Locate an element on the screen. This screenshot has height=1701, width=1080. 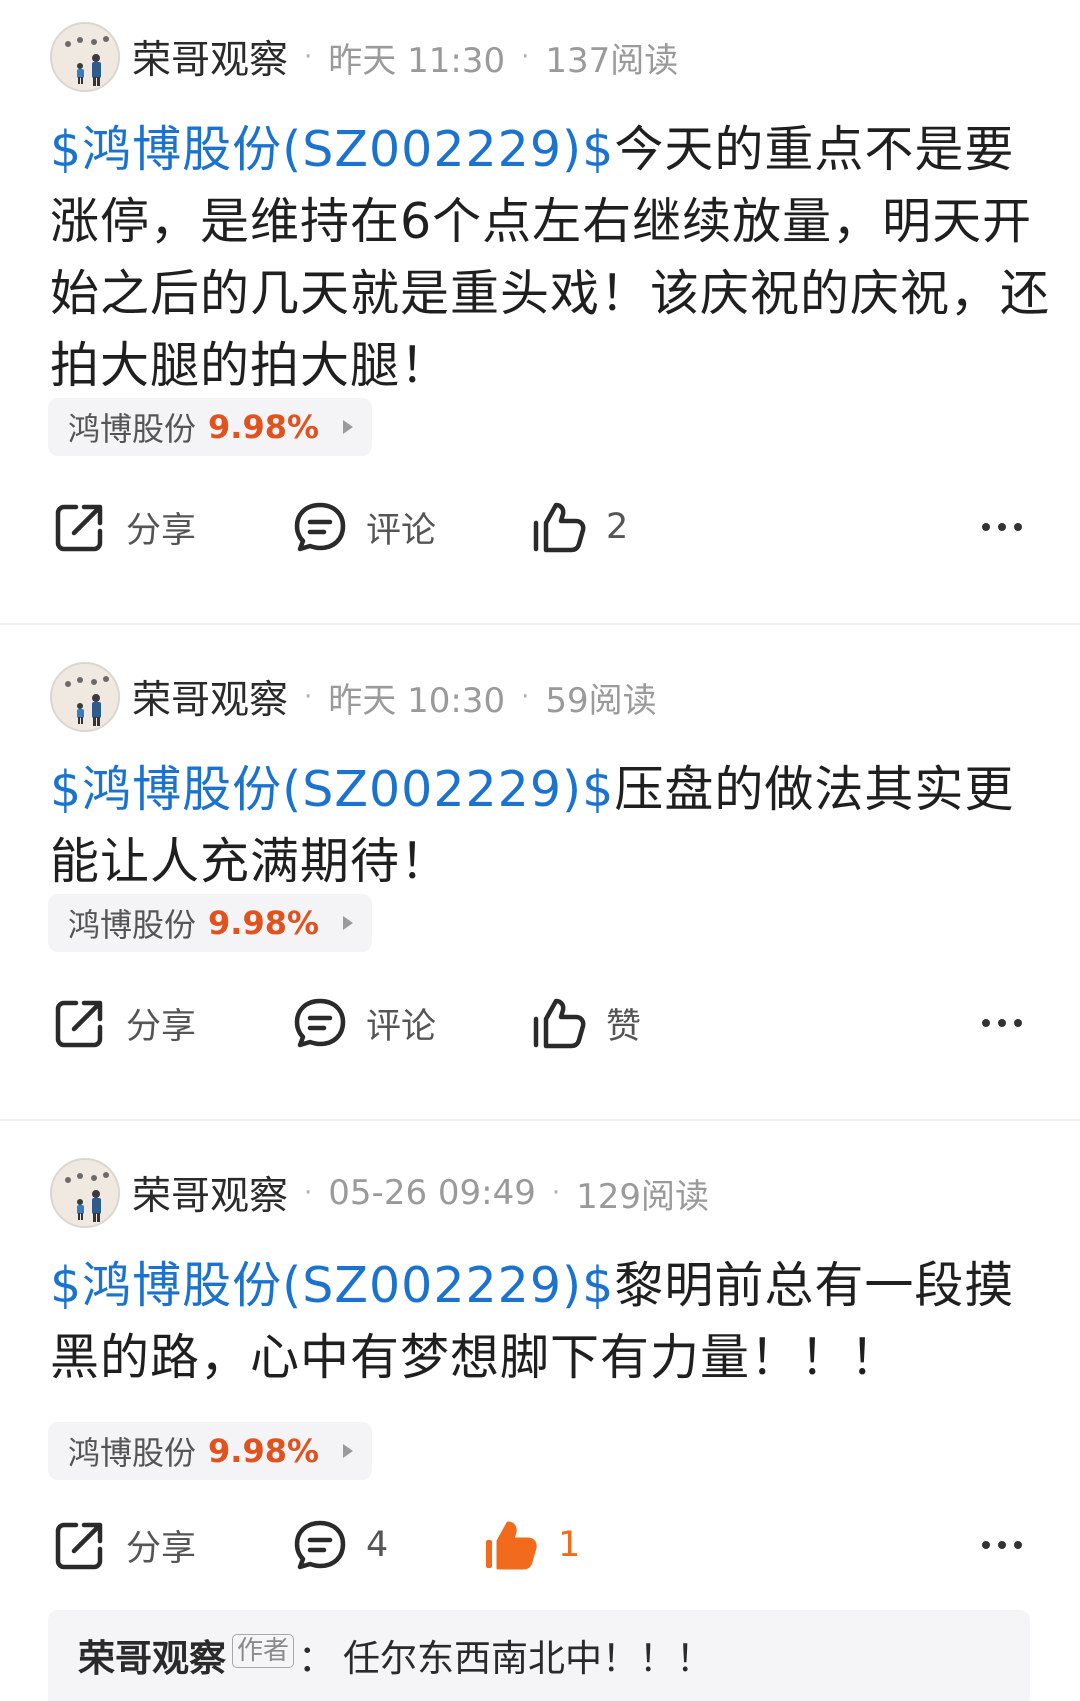
author-badge: 作者 is located at coordinates (263, 1651).